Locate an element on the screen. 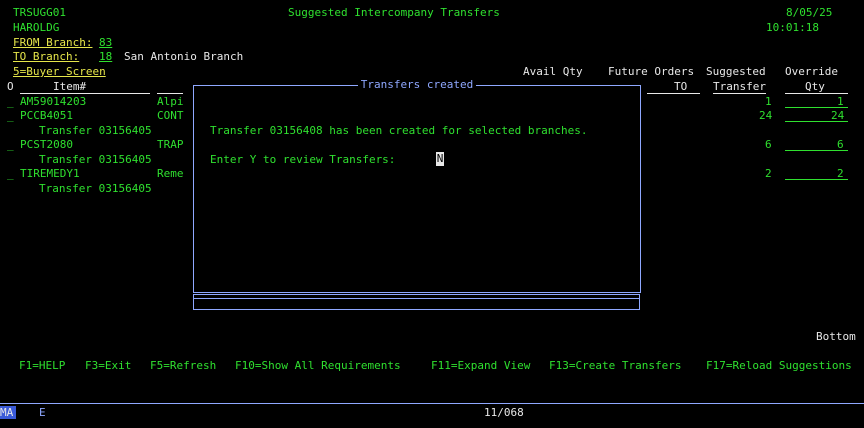 The image size is (864, 428). program-name: TRSUGG01 is located at coordinates (39, 12).